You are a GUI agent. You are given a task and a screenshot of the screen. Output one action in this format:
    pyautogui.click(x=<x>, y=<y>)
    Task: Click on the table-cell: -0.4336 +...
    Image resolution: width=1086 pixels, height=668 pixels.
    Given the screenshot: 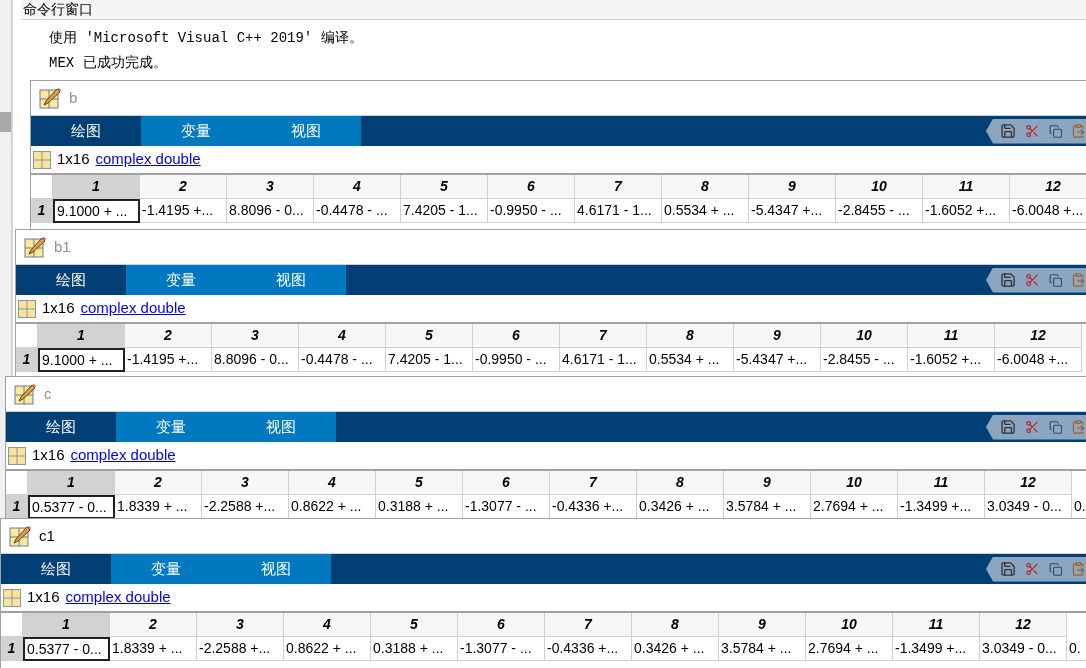 What is the action you would take?
    pyautogui.click(x=588, y=649)
    